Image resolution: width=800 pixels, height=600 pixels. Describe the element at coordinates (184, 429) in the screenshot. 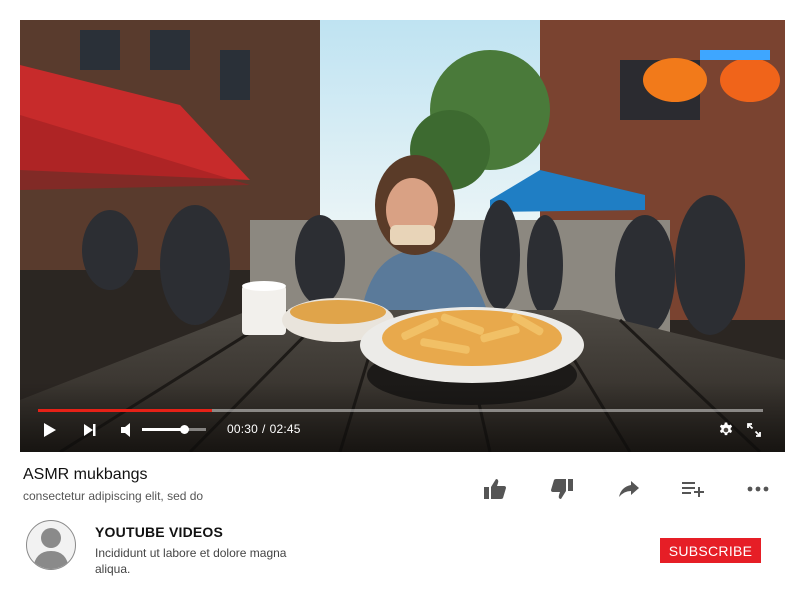

I see `volume-knob` at that location.